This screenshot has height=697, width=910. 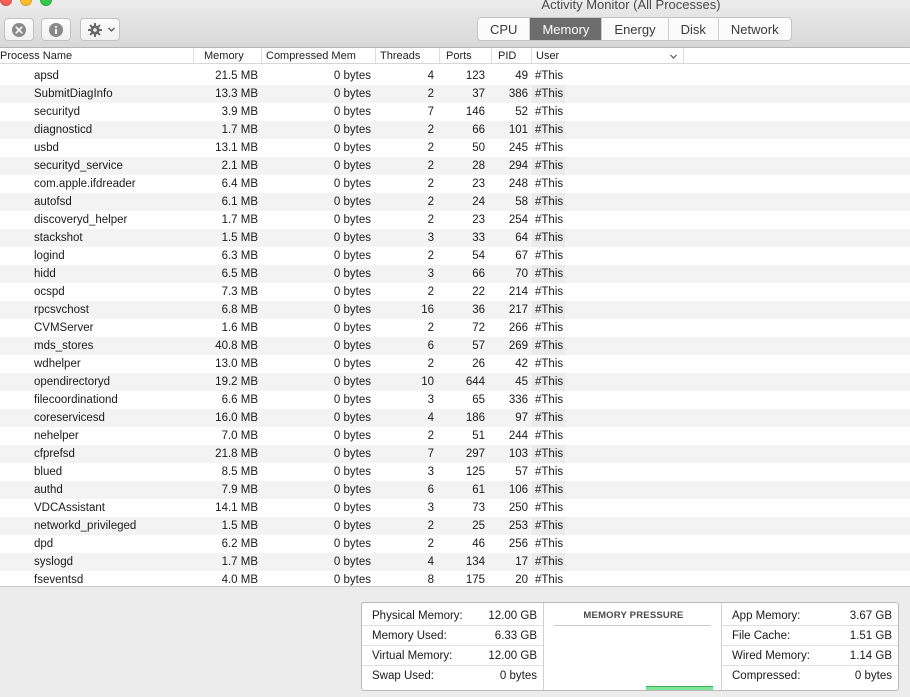 I want to click on memory-cell: 16.0 MB, so click(x=236, y=418).